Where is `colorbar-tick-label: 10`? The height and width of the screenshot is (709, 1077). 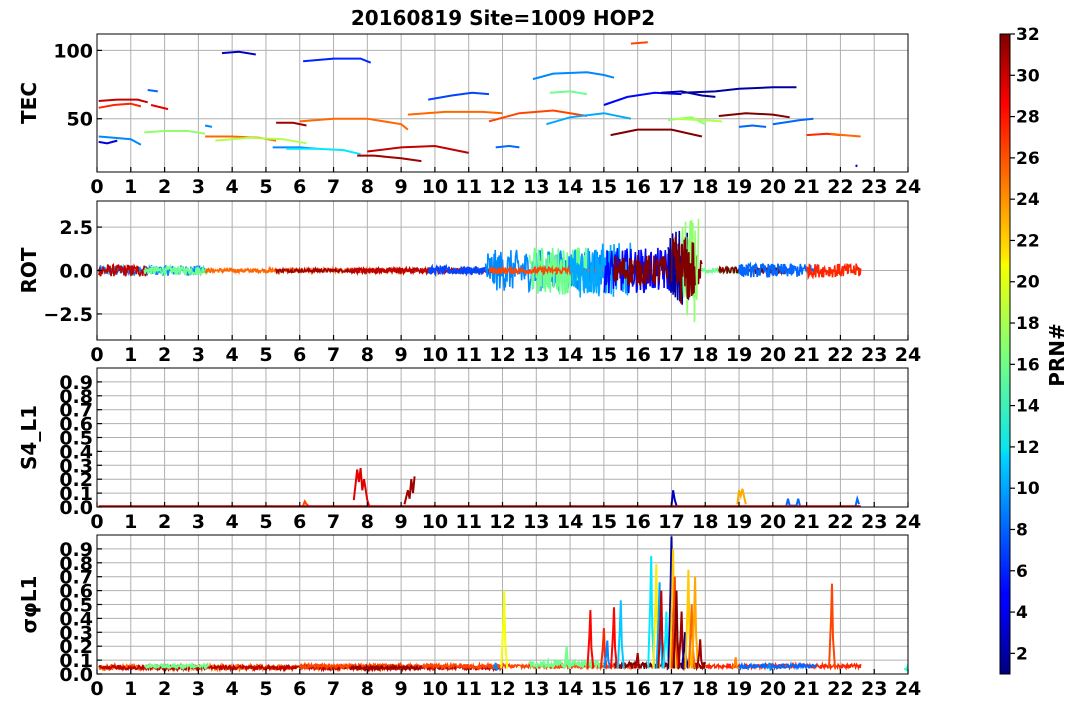
colorbar-tick-label: 10 is located at coordinates (1028, 489).